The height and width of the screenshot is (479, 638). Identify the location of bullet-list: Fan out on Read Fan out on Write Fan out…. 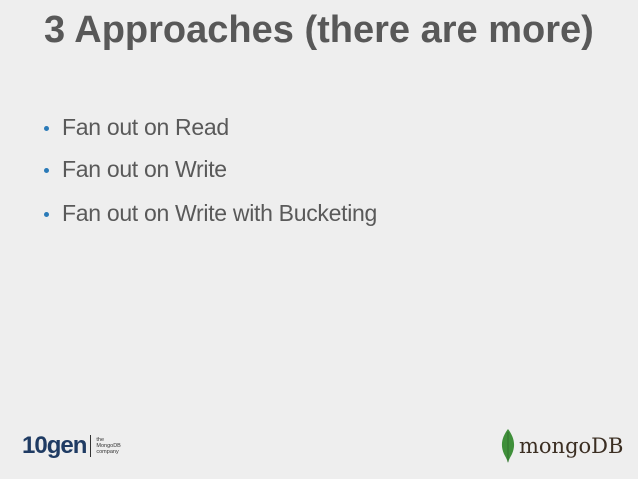
(210, 170).